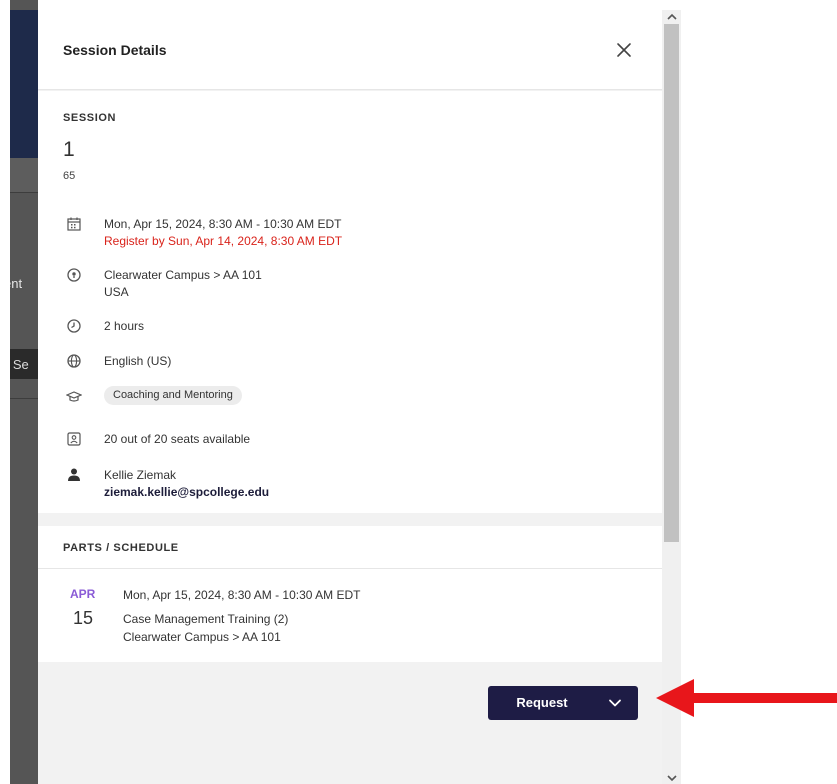  Describe the element at coordinates (74, 361) in the screenshot. I see `globe-icon` at that location.